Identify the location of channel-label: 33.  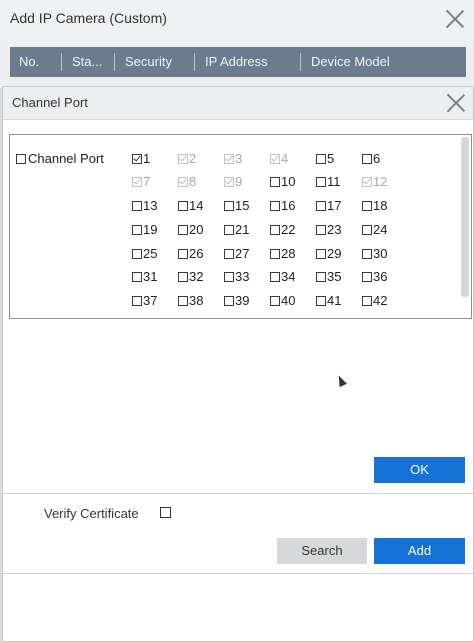
(242, 276).